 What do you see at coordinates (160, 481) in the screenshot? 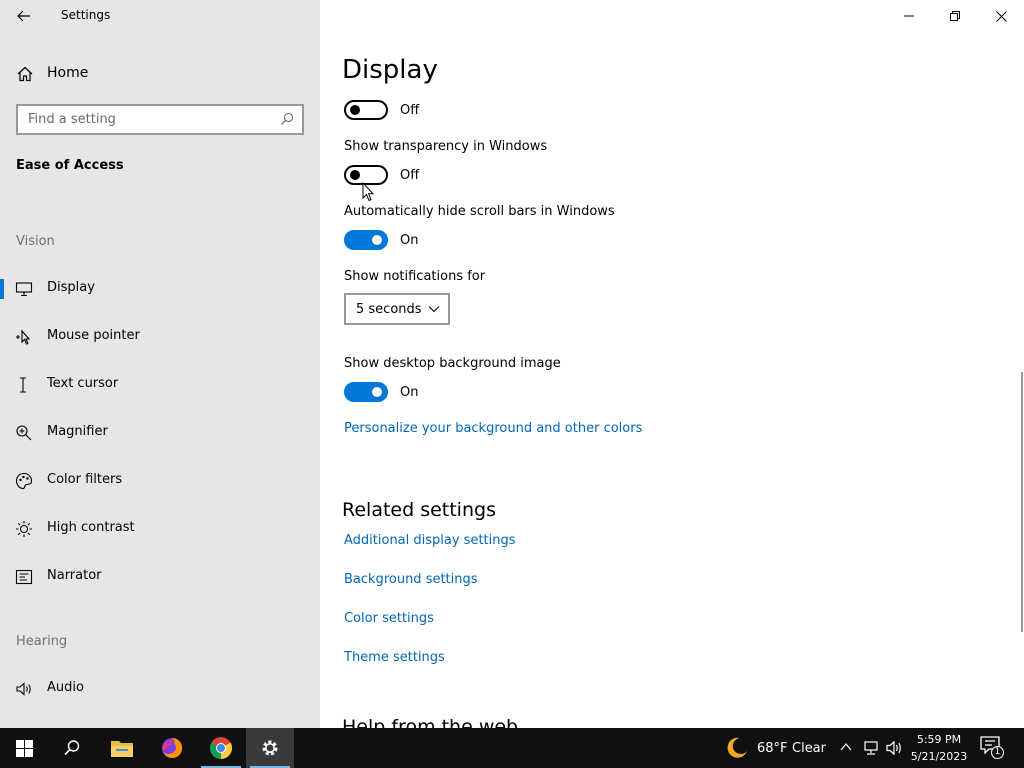
I see `sidebar-item-color-filters: Color filters` at bounding box center [160, 481].